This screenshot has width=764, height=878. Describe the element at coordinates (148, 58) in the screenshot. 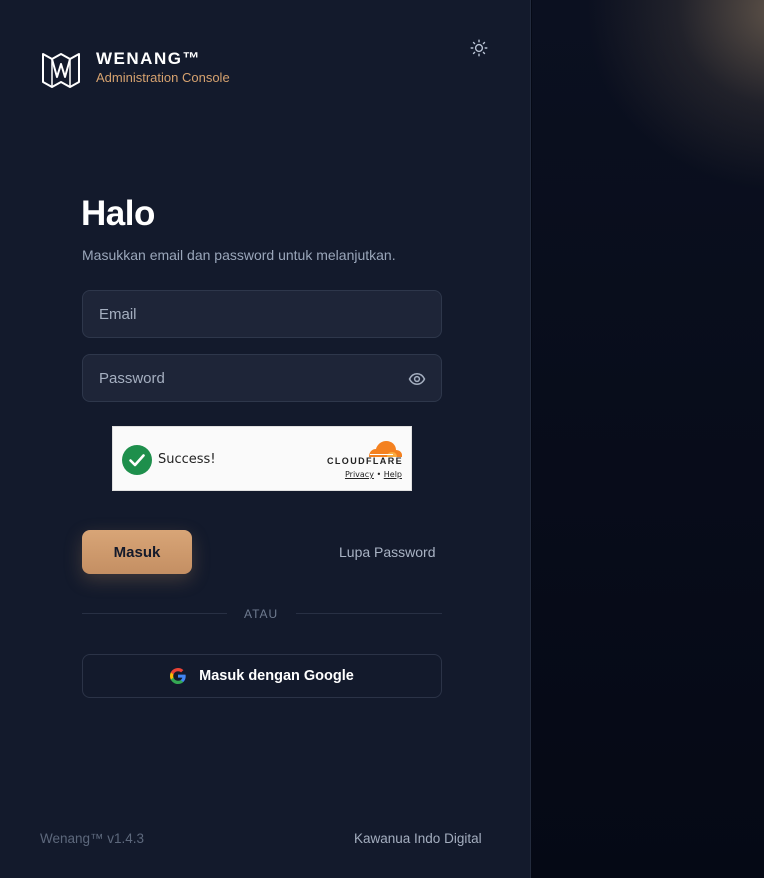

I see `brand-name: WENANG™` at that location.